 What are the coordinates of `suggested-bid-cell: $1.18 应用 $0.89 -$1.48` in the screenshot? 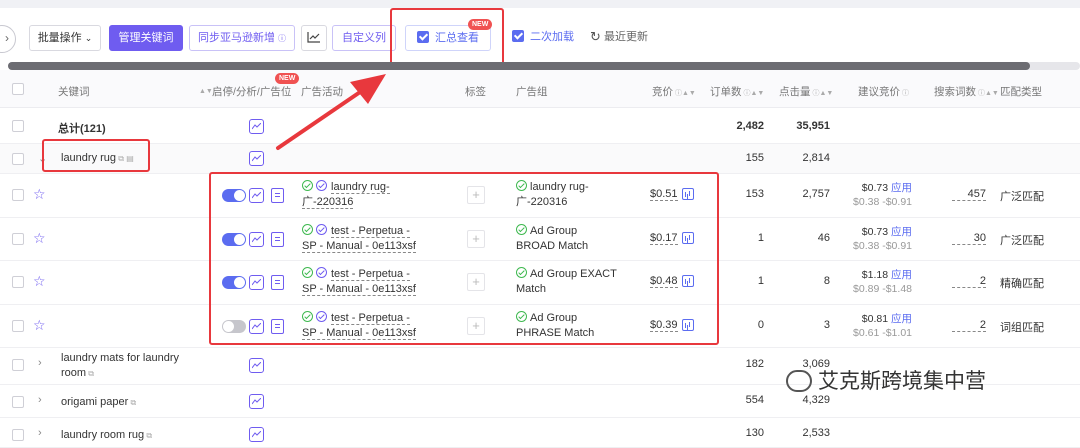 It's located at (881, 282).